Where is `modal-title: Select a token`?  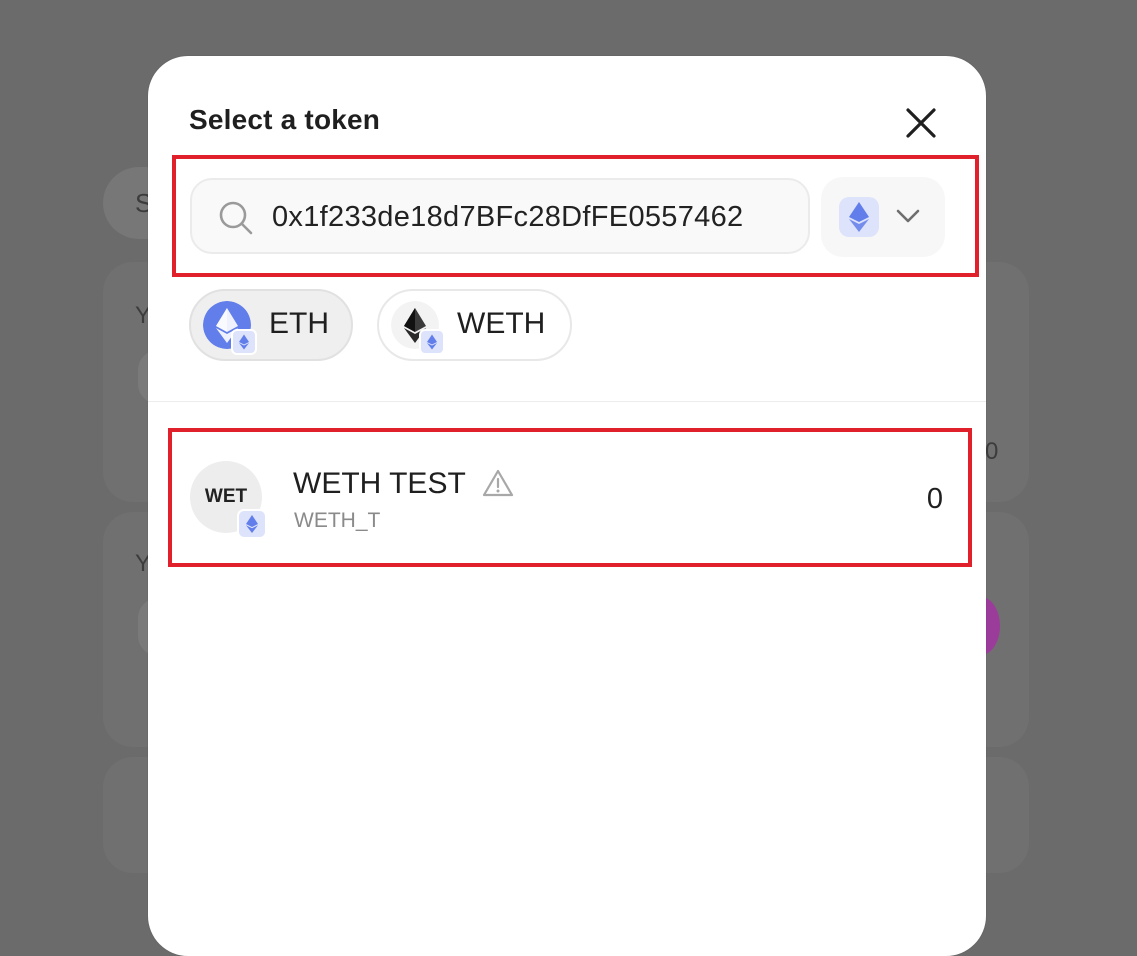 modal-title: Select a token is located at coordinates (285, 119).